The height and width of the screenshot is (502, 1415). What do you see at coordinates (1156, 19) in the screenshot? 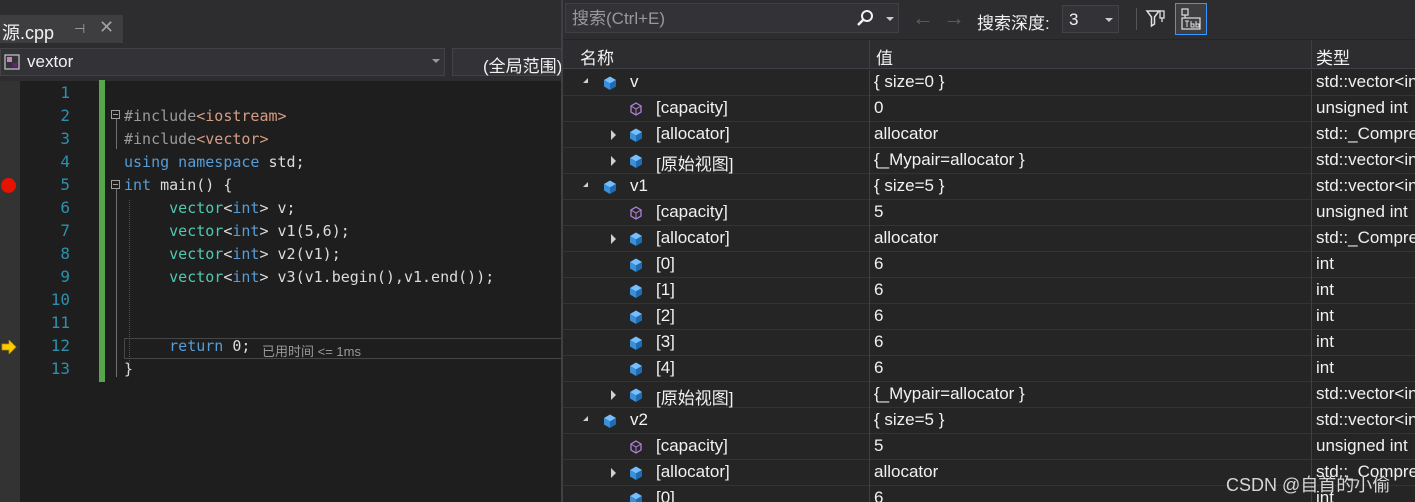
I see `pin-filter-icon` at bounding box center [1156, 19].